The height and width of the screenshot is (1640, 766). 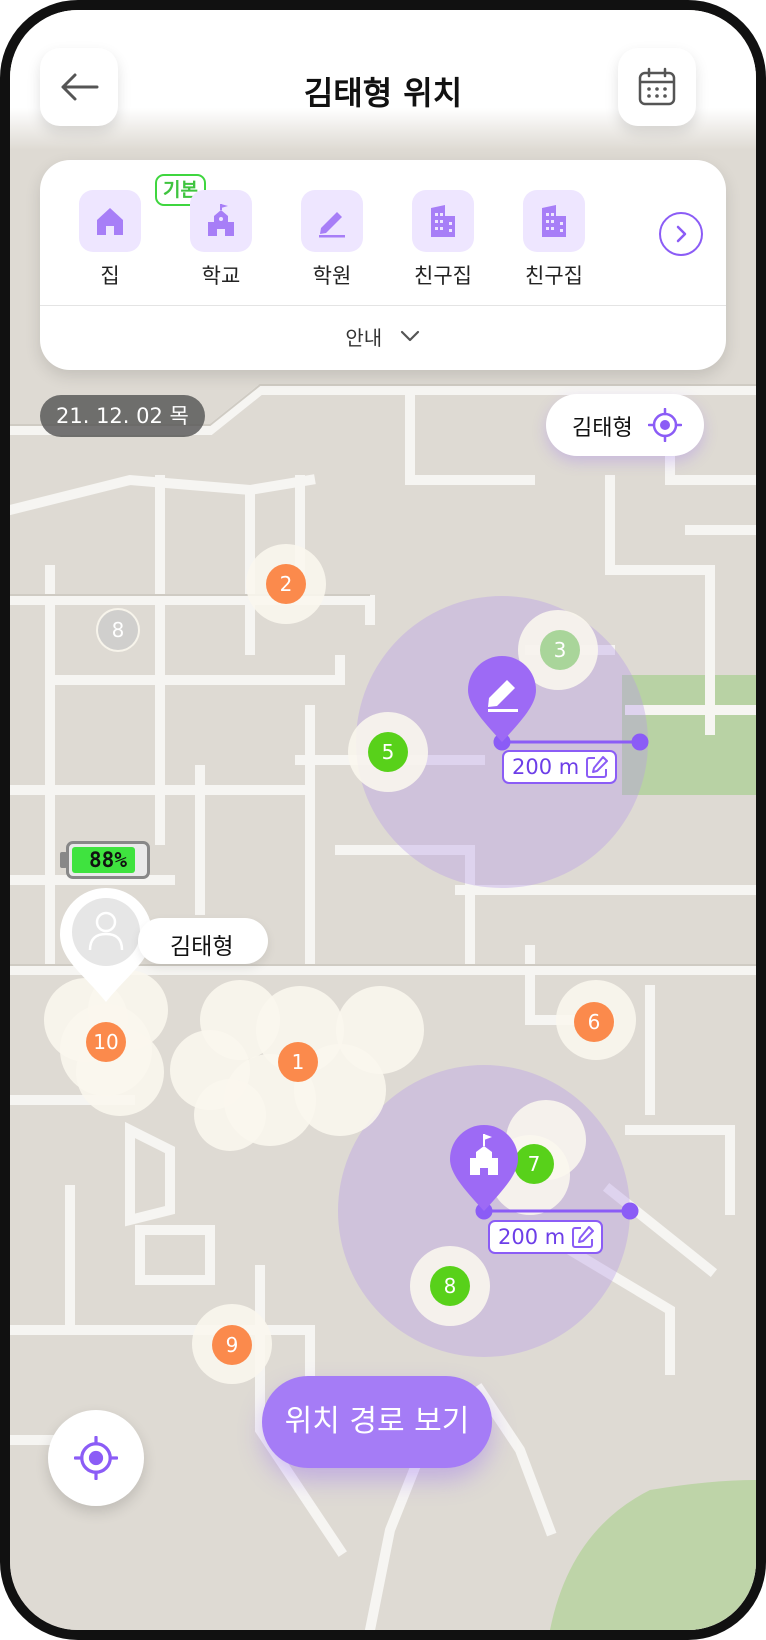 I want to click on location-marker-7: 7, so click(x=534, y=1164).